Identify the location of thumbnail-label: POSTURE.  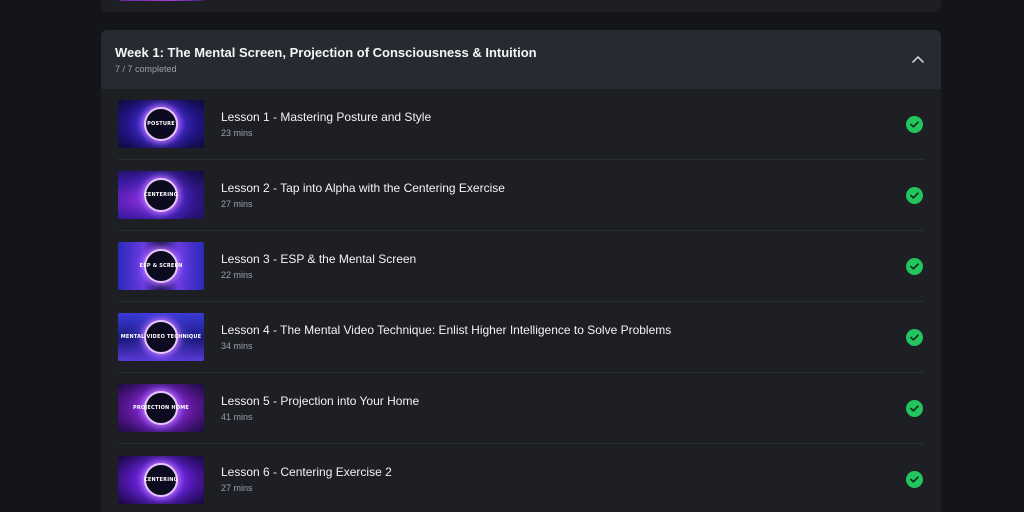
(161, 124).